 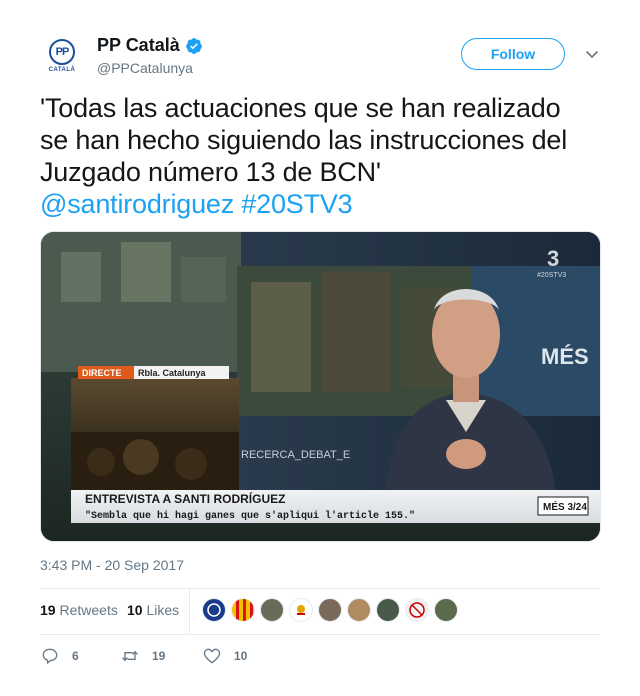 What do you see at coordinates (163, 610) in the screenshot?
I see `likes-label: Likes` at bounding box center [163, 610].